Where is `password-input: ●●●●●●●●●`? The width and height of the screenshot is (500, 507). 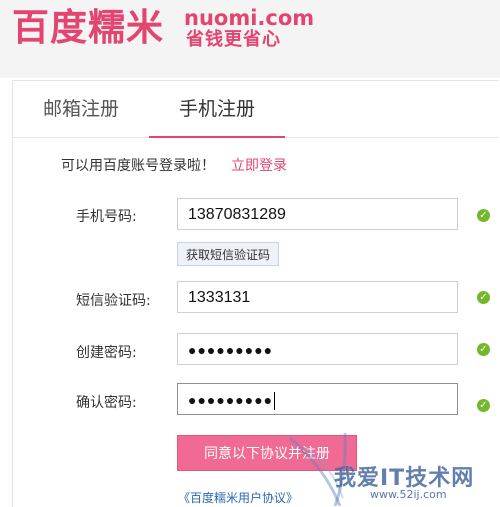
password-input: ●●●●●●●●● is located at coordinates (317, 349).